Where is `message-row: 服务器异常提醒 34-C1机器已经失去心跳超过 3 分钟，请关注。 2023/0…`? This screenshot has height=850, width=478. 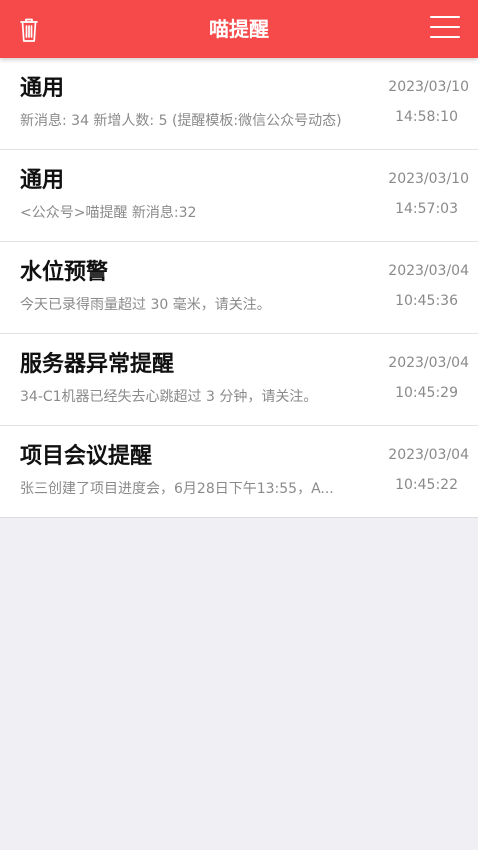
message-row: 服务器异常提醒 34-C1机器已经失去心跳超过 3 分钟，请关注。 2023/0… is located at coordinates (239, 380).